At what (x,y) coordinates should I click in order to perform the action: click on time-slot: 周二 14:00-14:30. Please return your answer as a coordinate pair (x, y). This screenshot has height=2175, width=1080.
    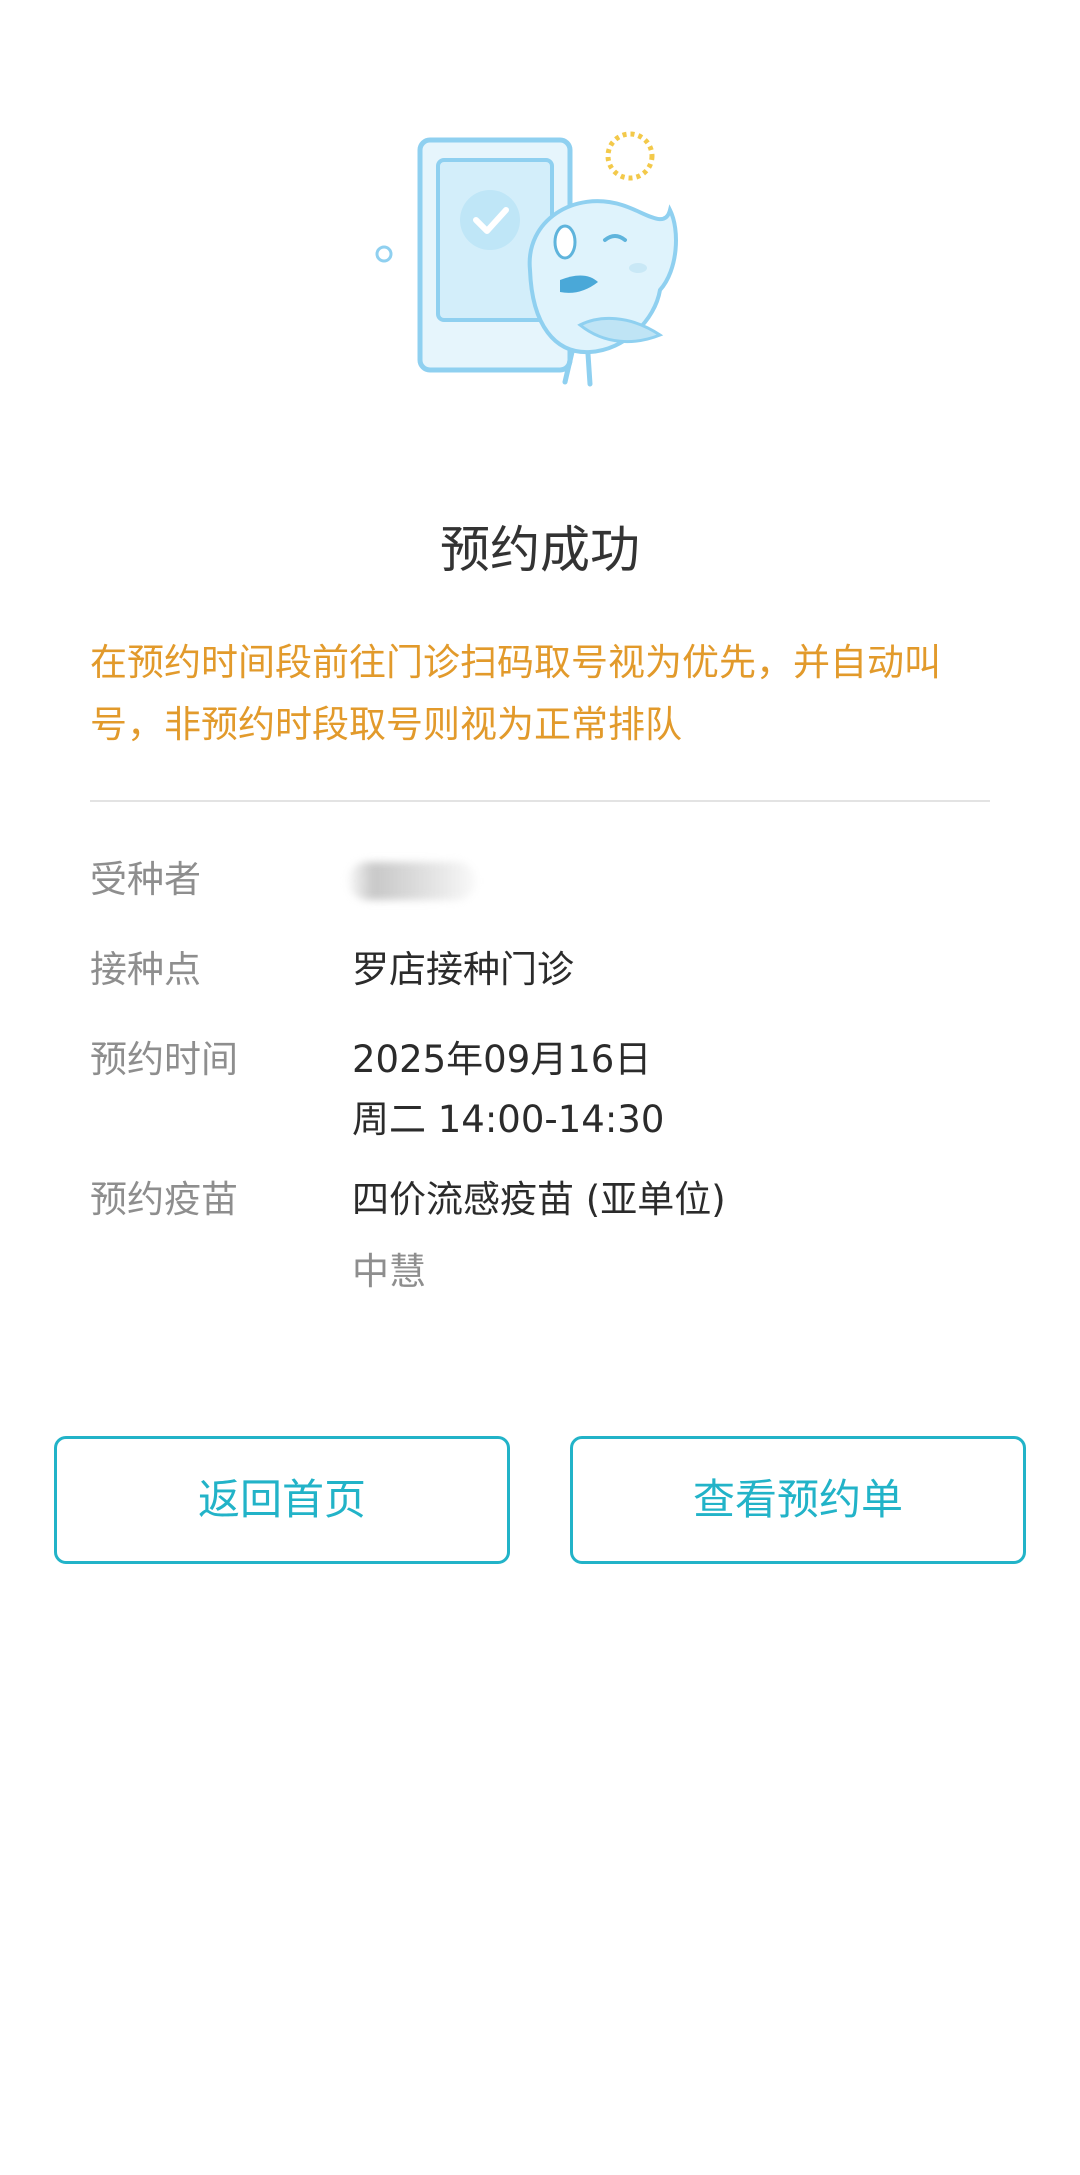
    Looking at the image, I should click on (508, 1119).